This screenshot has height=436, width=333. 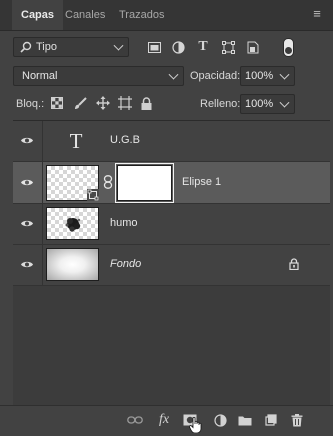 I want to click on layer-mask-thumbnail, so click(x=144, y=183).